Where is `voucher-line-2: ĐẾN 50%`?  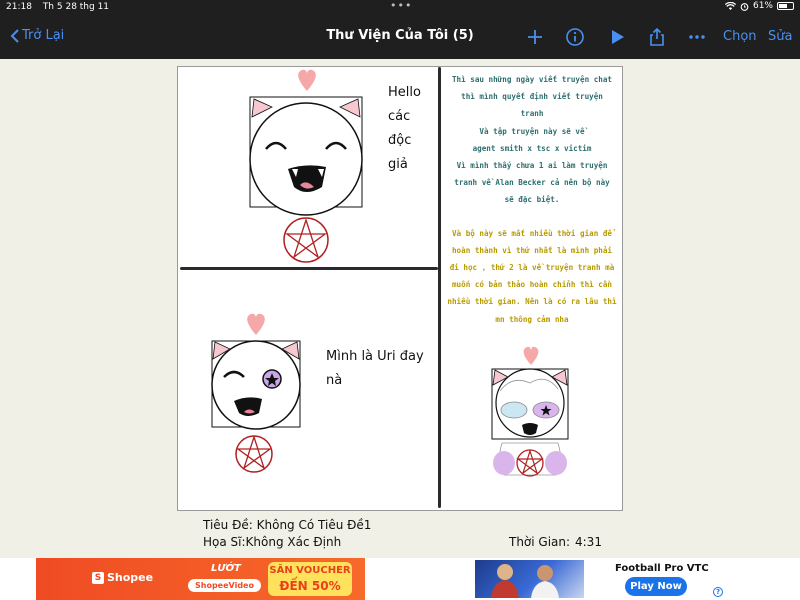
voucher-line-2: ĐẾN 50% is located at coordinates (310, 586).